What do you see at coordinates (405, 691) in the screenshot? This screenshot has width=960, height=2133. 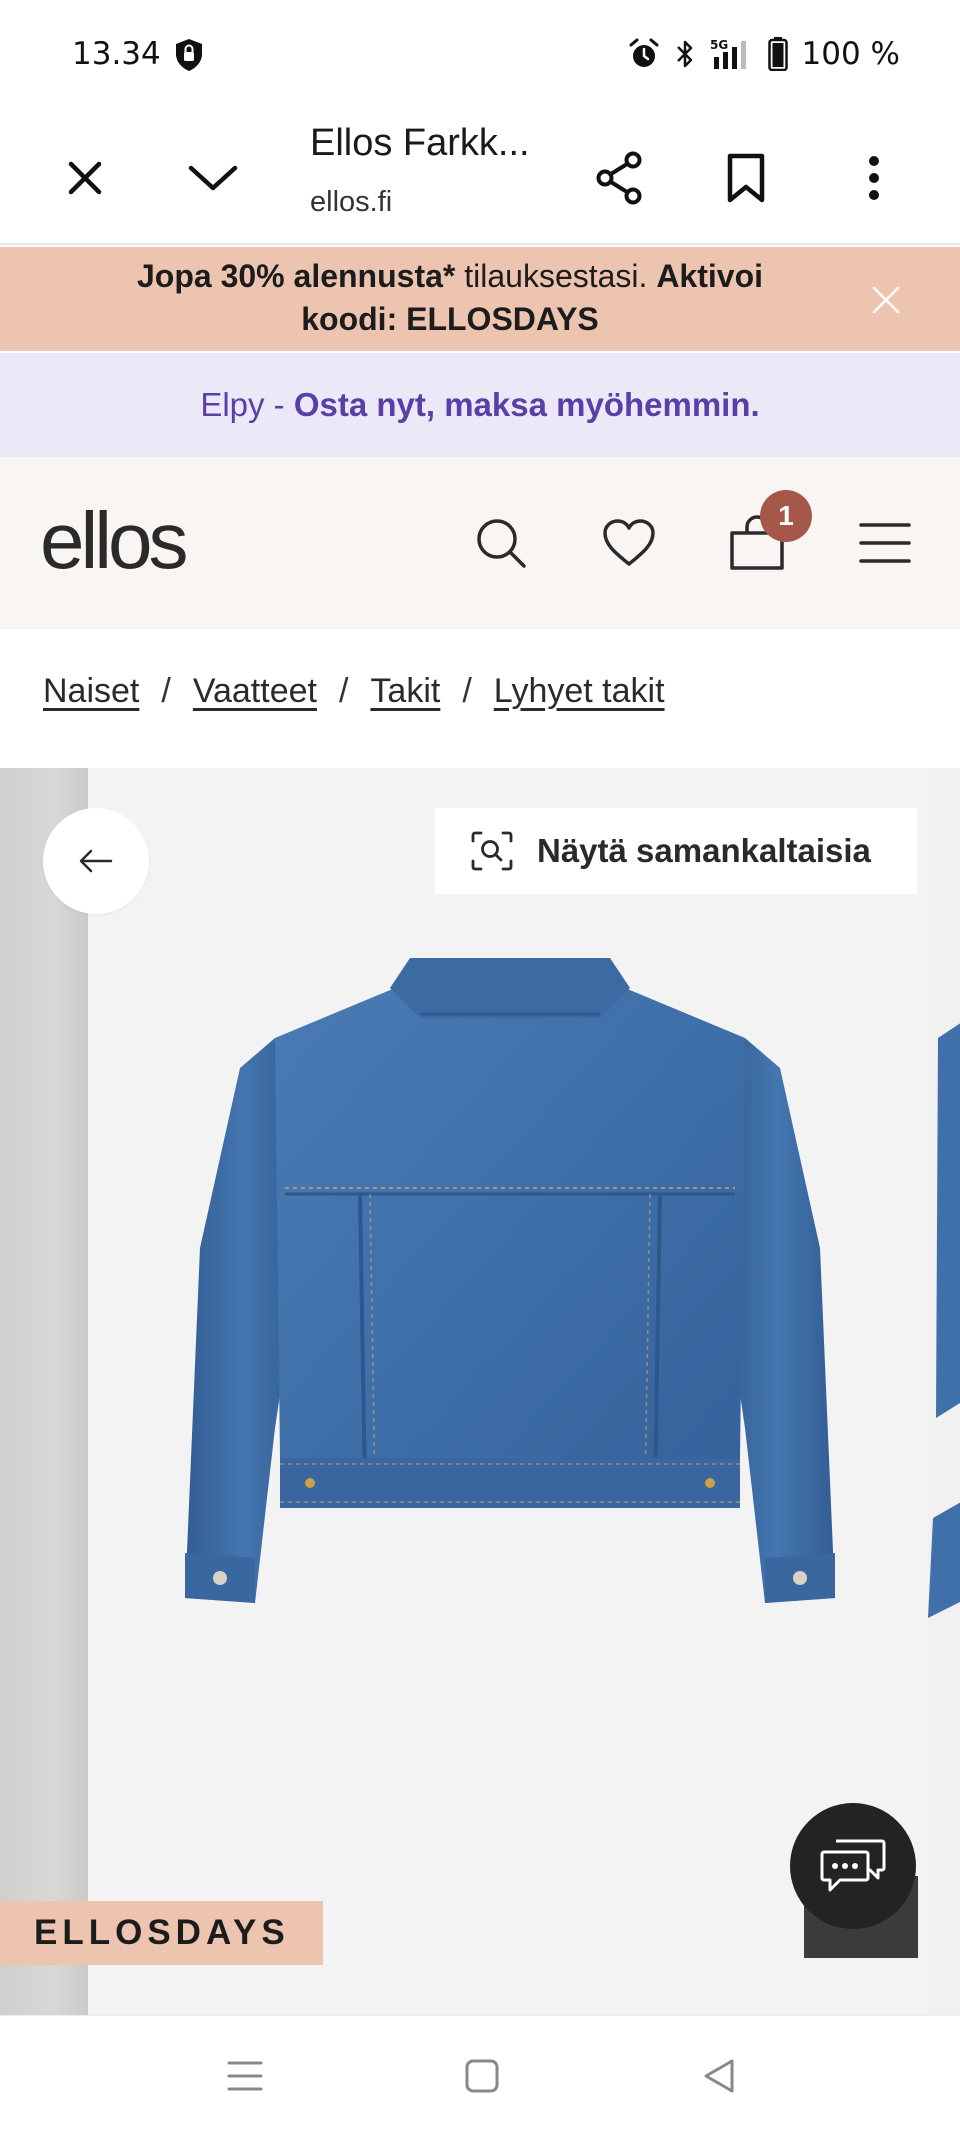 I see `breadcrumb-takit: Takit` at bounding box center [405, 691].